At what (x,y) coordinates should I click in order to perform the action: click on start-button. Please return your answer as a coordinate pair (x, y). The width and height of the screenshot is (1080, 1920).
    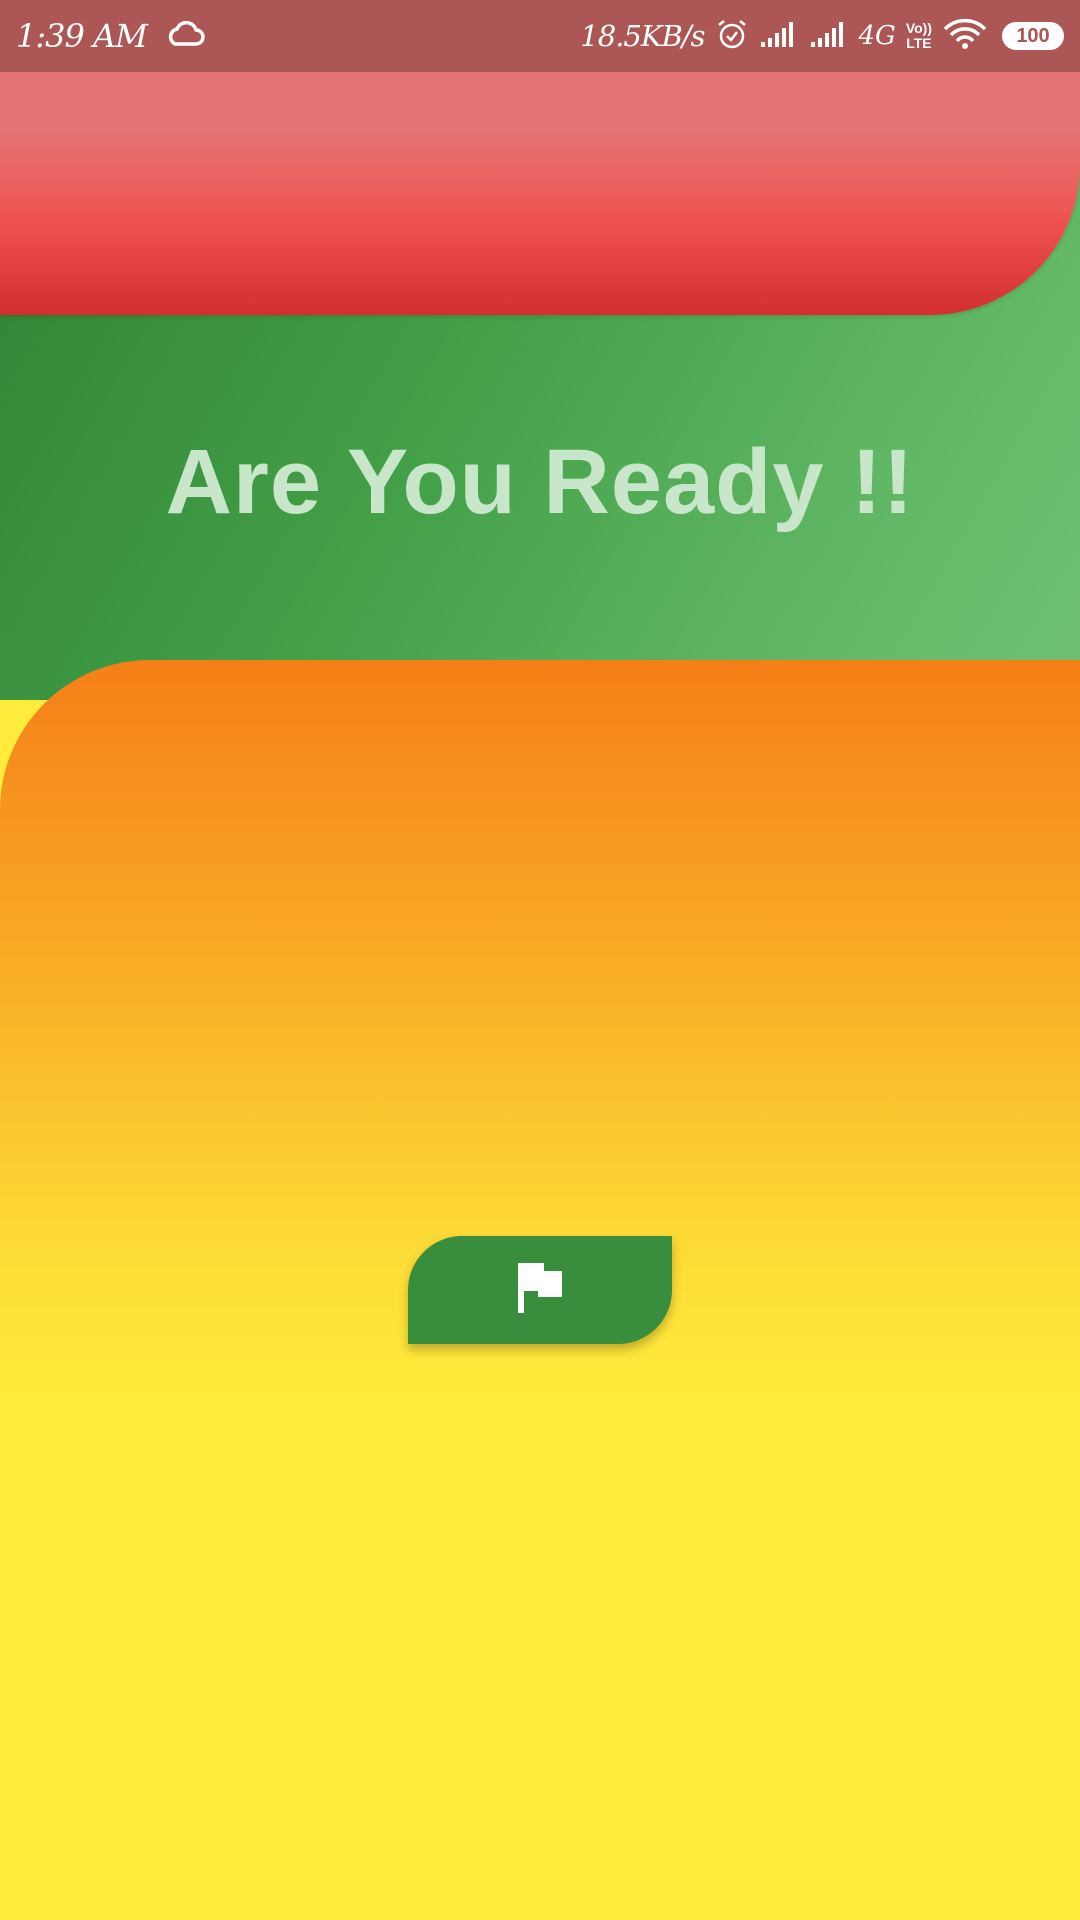
    Looking at the image, I should click on (540, 1290).